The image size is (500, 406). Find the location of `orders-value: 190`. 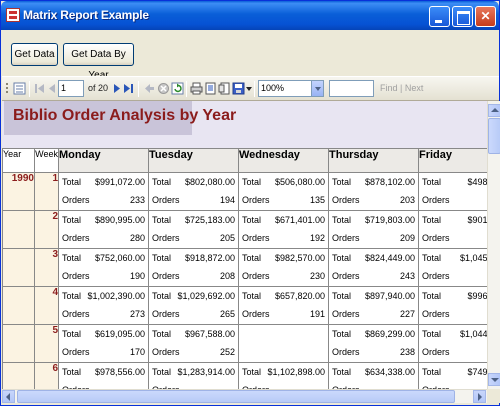

orders-value: 190 is located at coordinates (137, 276).